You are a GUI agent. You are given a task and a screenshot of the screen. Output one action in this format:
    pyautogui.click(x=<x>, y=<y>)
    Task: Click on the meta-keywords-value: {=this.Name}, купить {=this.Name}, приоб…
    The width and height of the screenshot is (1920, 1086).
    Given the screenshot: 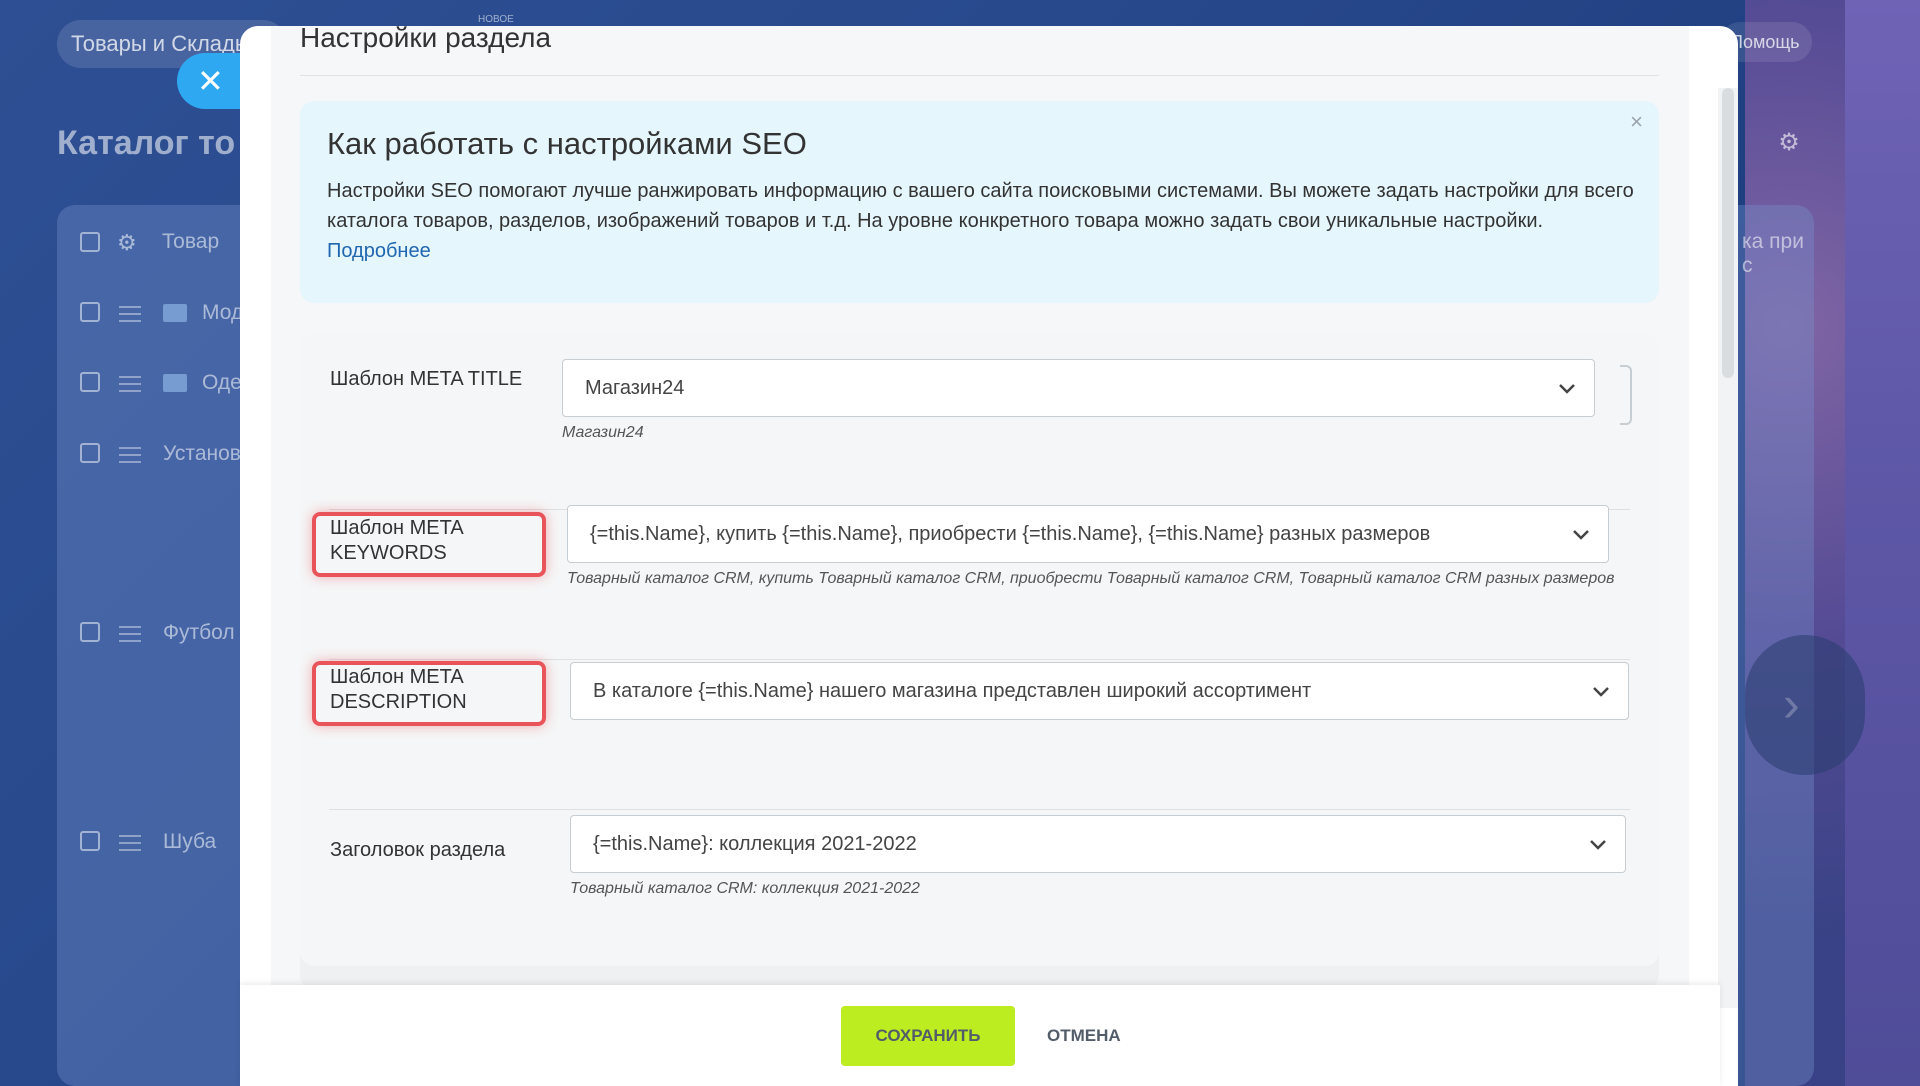 What is the action you would take?
    pyautogui.click(x=1010, y=534)
    